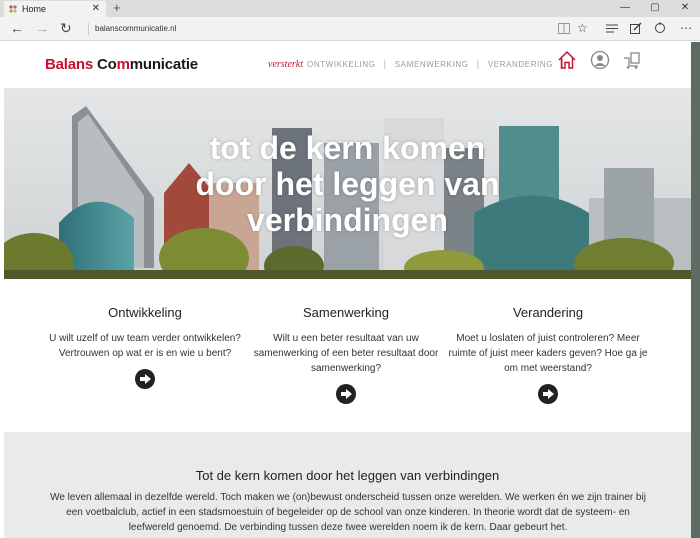  Describe the element at coordinates (520, 64) in the screenshot. I see `nav-item-verandering: VERANDERING` at that location.